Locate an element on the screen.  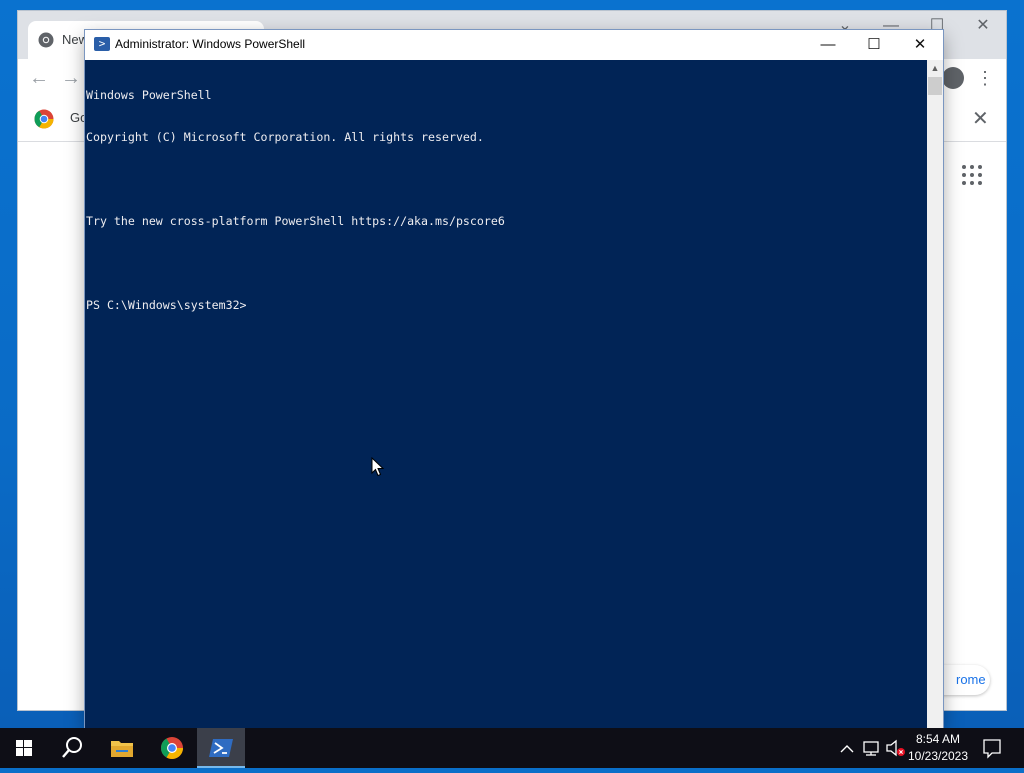
powershell-icon is located at coordinates (221, 748).